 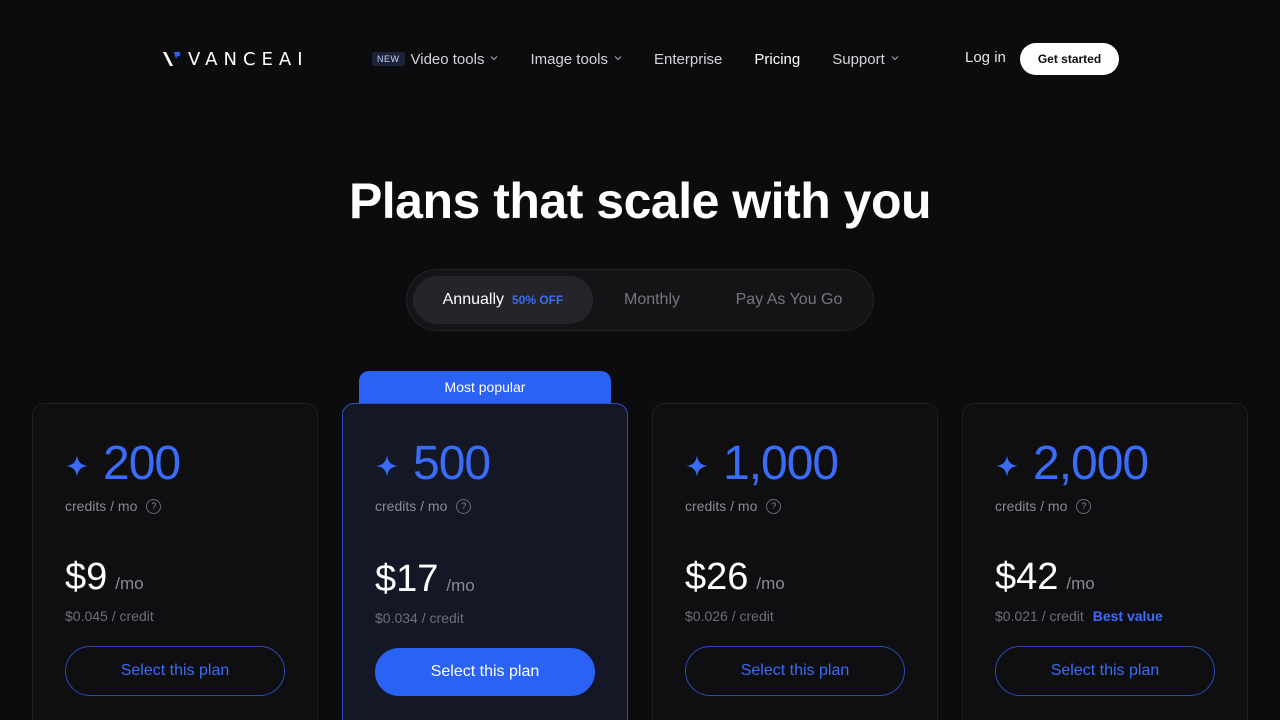 I want to click on price-row: $42 /mo, so click(x=1045, y=577).